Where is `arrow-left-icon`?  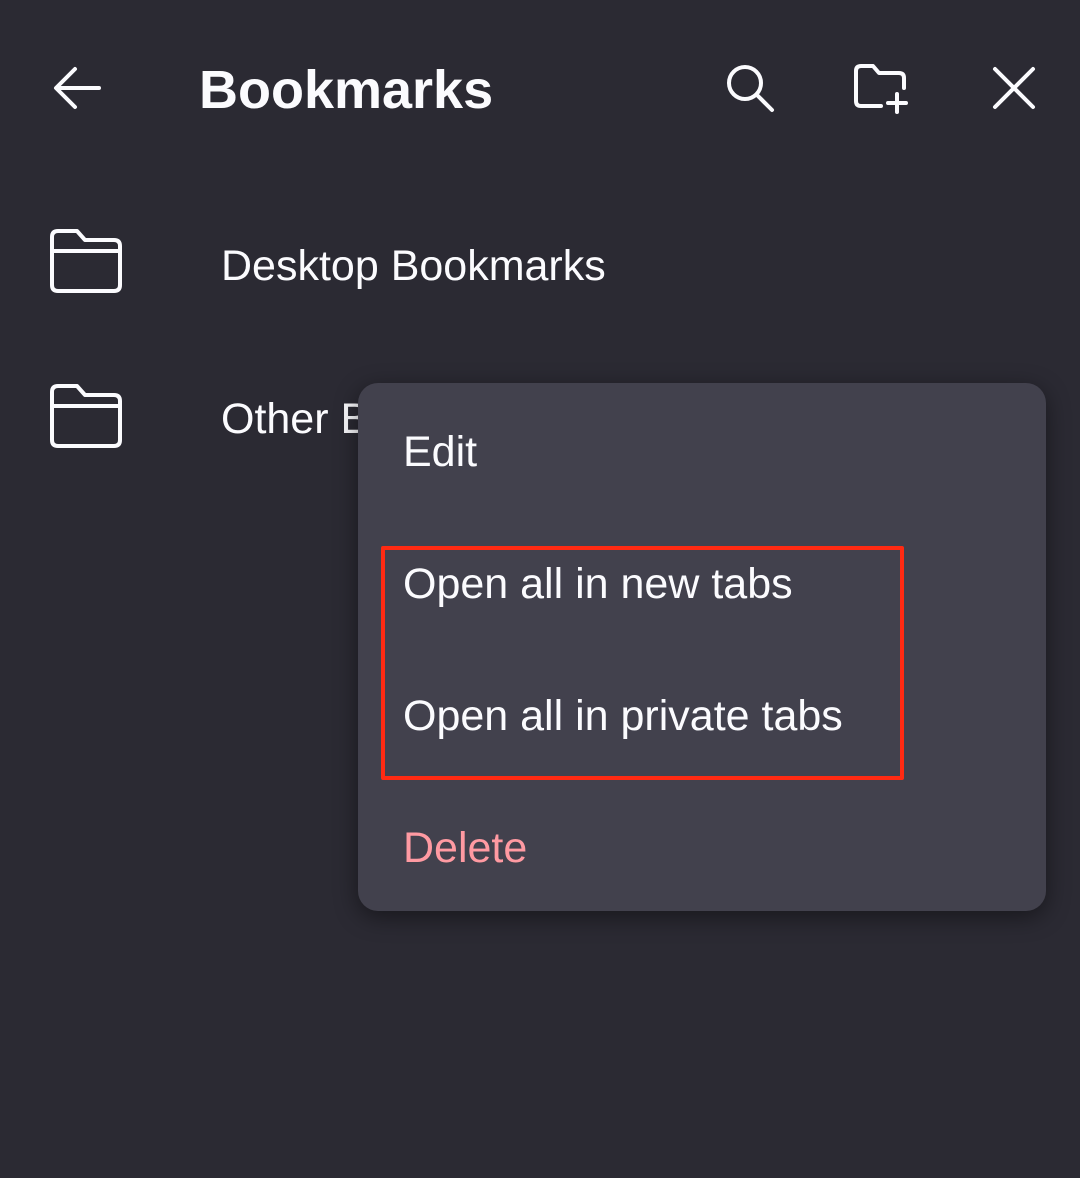
arrow-left-icon is located at coordinates (77, 88).